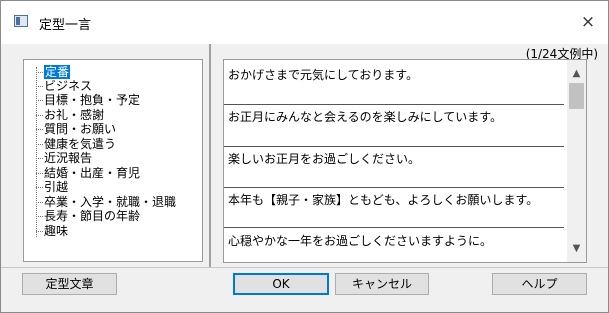  Describe the element at coordinates (80, 144) in the screenshot. I see `tree-item-health: 健康を気遣う` at that location.